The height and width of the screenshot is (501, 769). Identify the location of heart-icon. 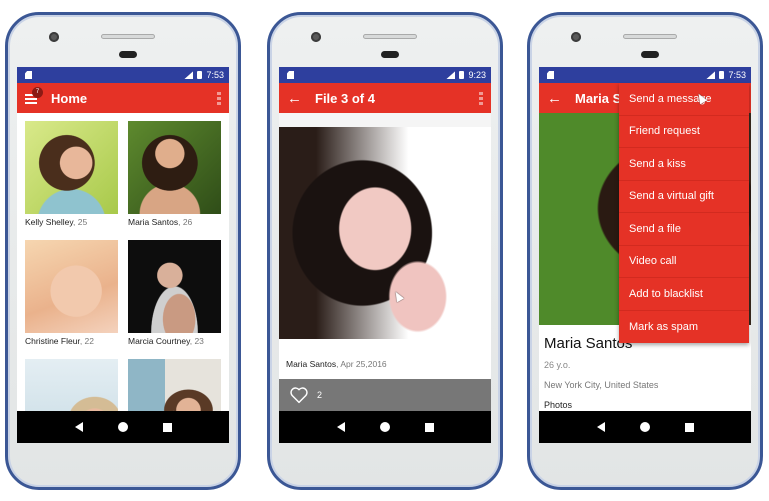
(299, 395).